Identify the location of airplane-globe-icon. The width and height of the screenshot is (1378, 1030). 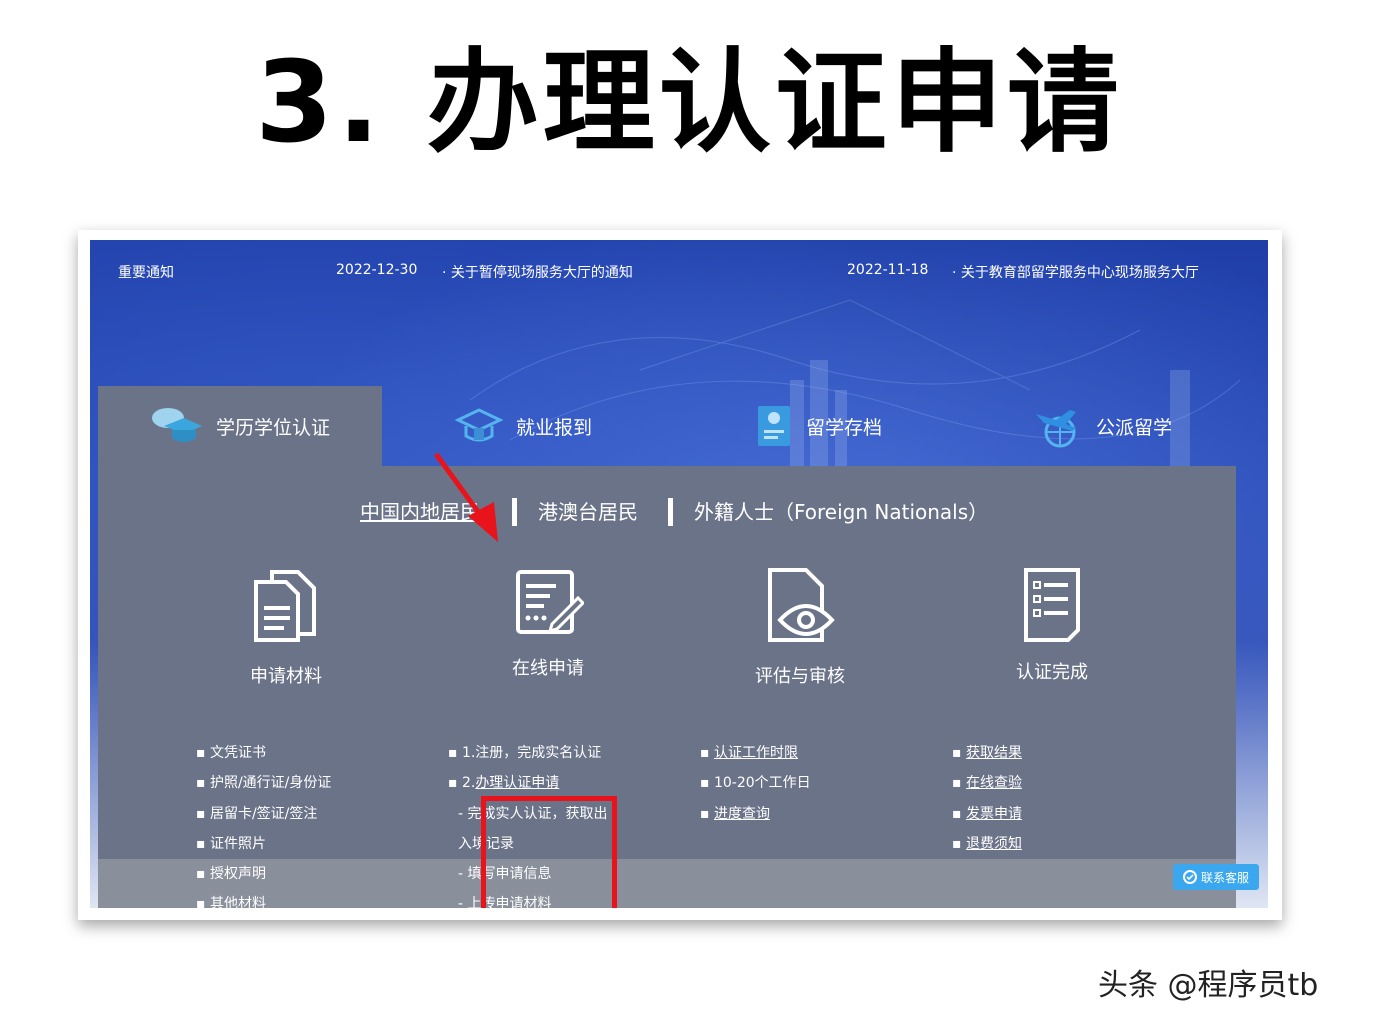
(1056, 429).